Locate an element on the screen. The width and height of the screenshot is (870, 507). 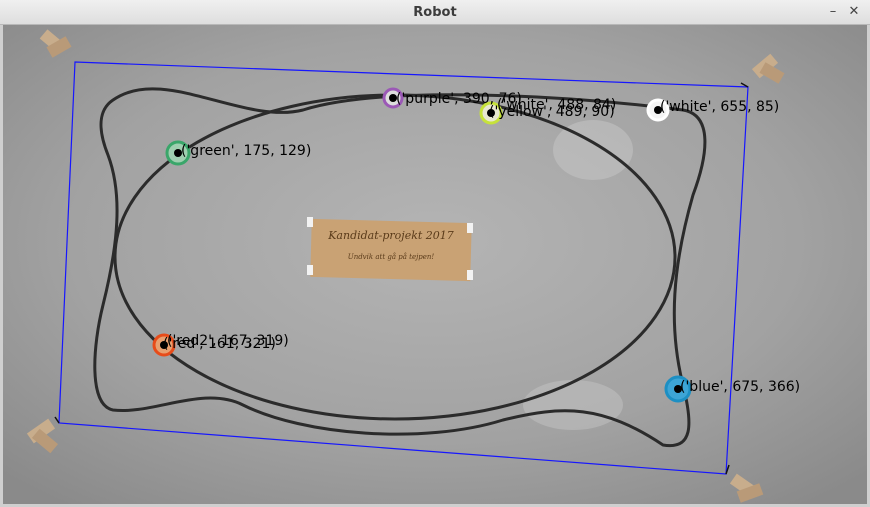
close-button: ✕ is located at coordinates (854, 12).